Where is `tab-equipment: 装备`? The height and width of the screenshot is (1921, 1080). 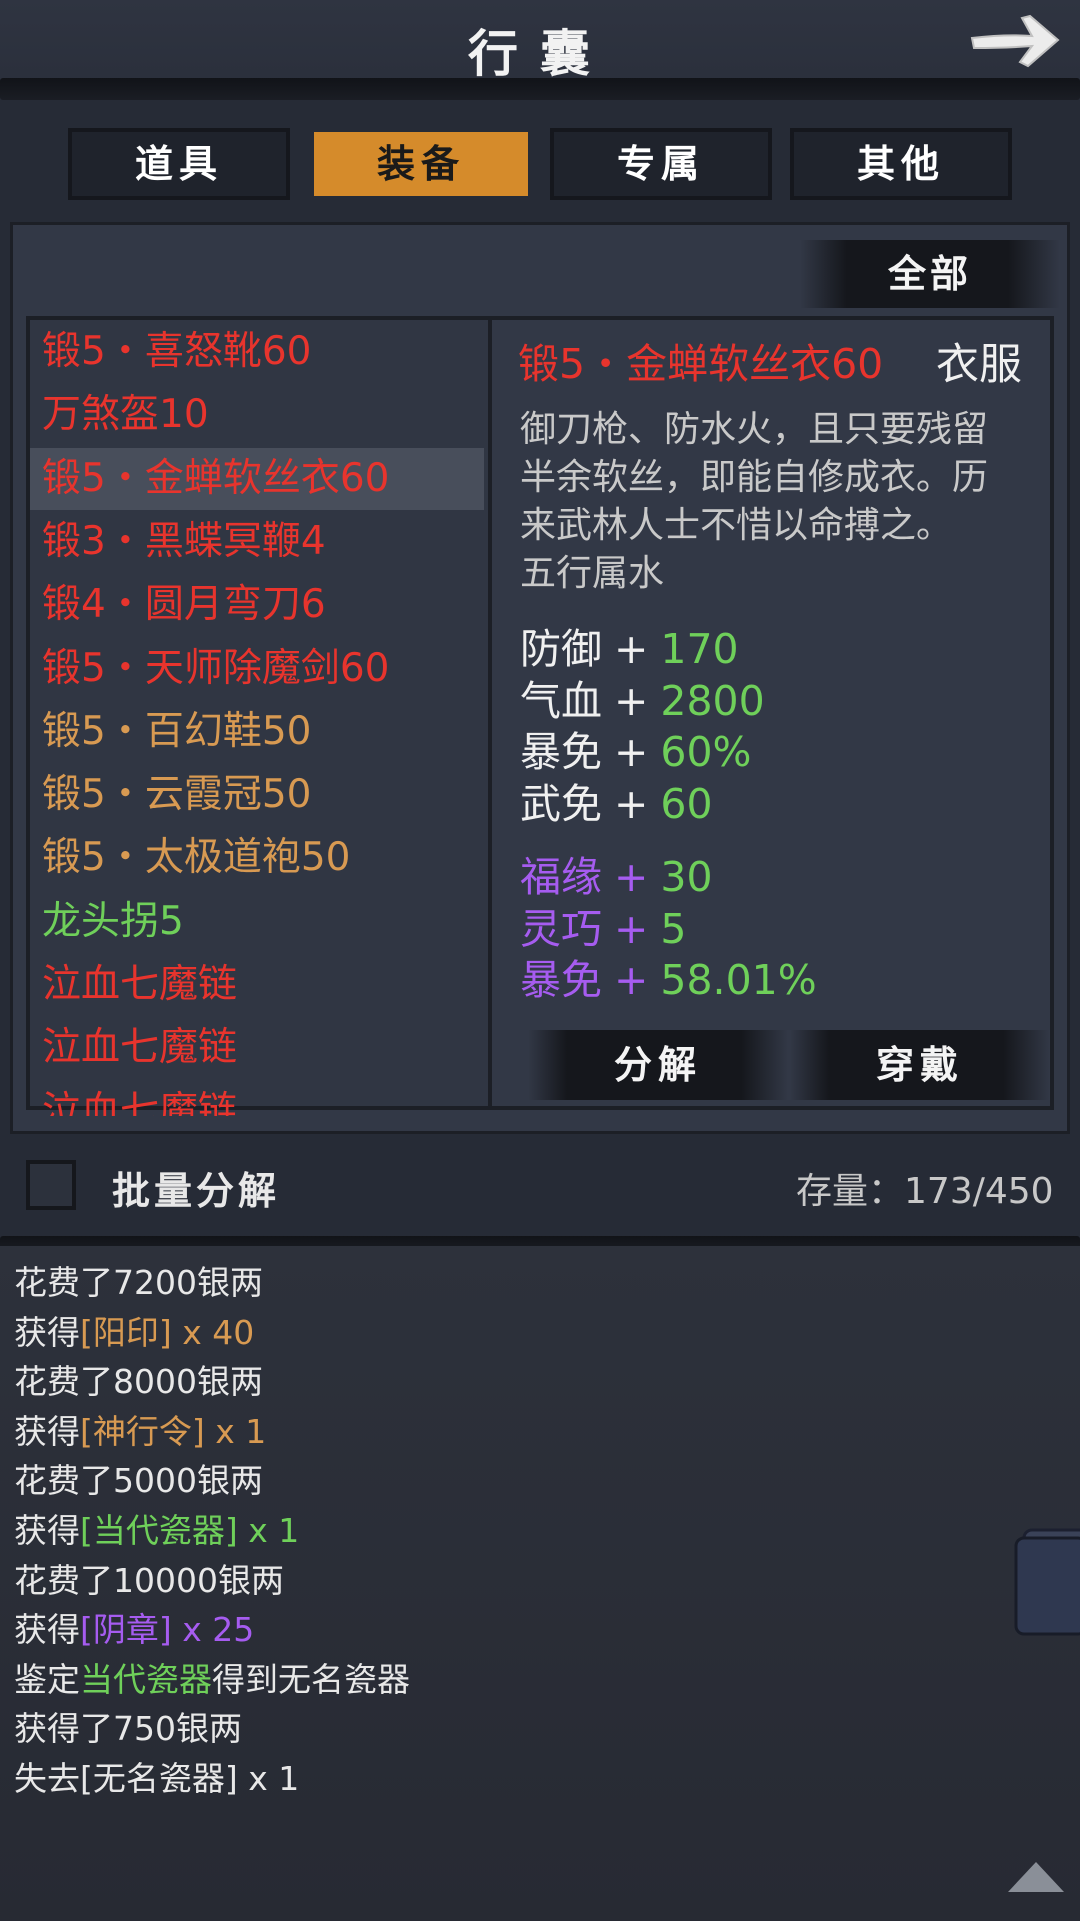
tab-equipment: 装备 is located at coordinates (421, 164).